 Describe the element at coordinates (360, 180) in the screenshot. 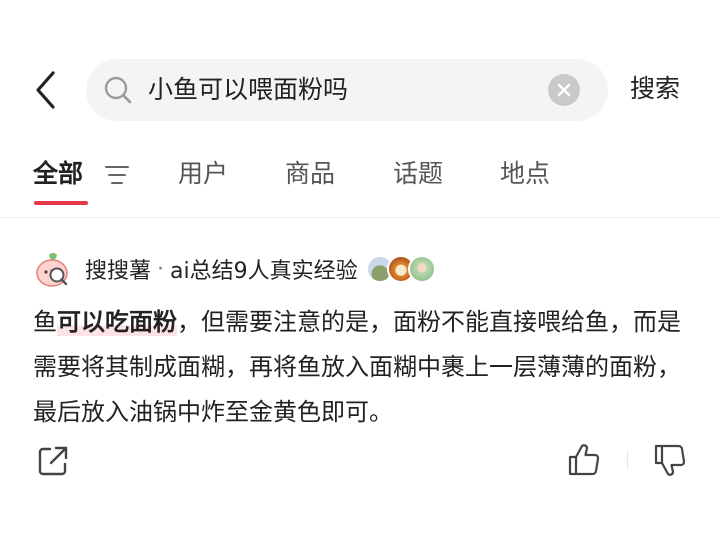

I see `result-tabs: 全部 用户 商品 话题 地点` at that location.